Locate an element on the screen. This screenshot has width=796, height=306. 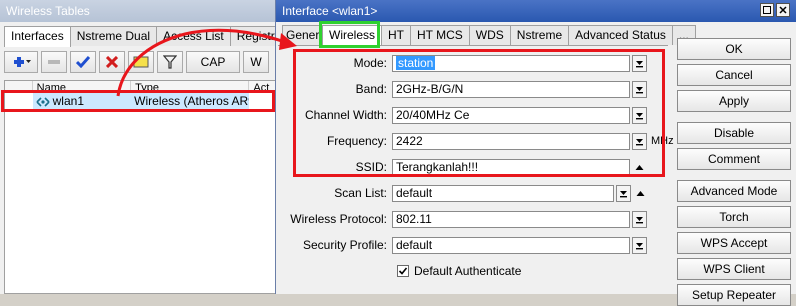
ssid-label: SSID: is located at coordinates (371, 167).